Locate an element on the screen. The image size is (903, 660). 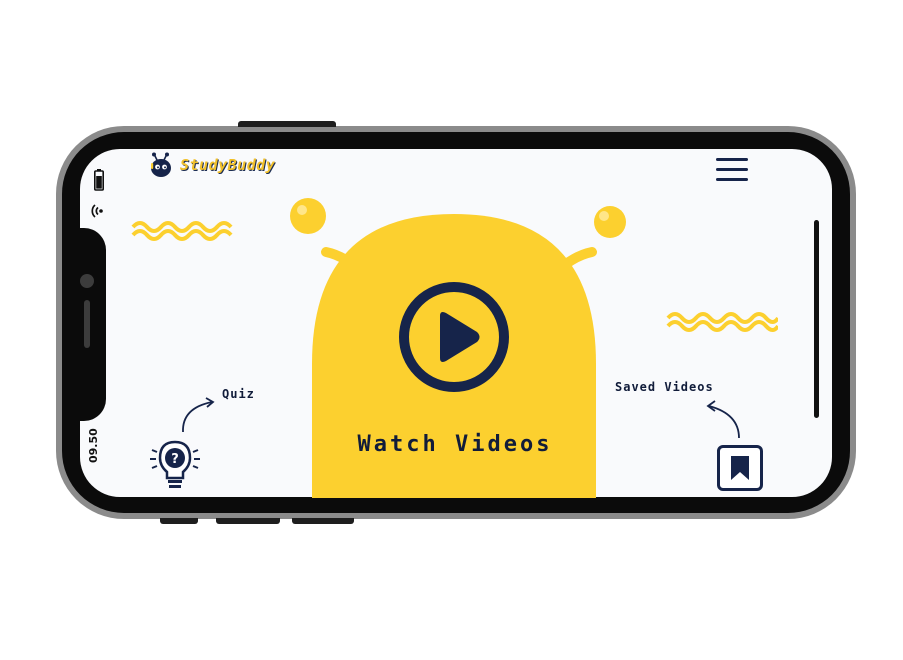
power-button is located at coordinates (287, 124).